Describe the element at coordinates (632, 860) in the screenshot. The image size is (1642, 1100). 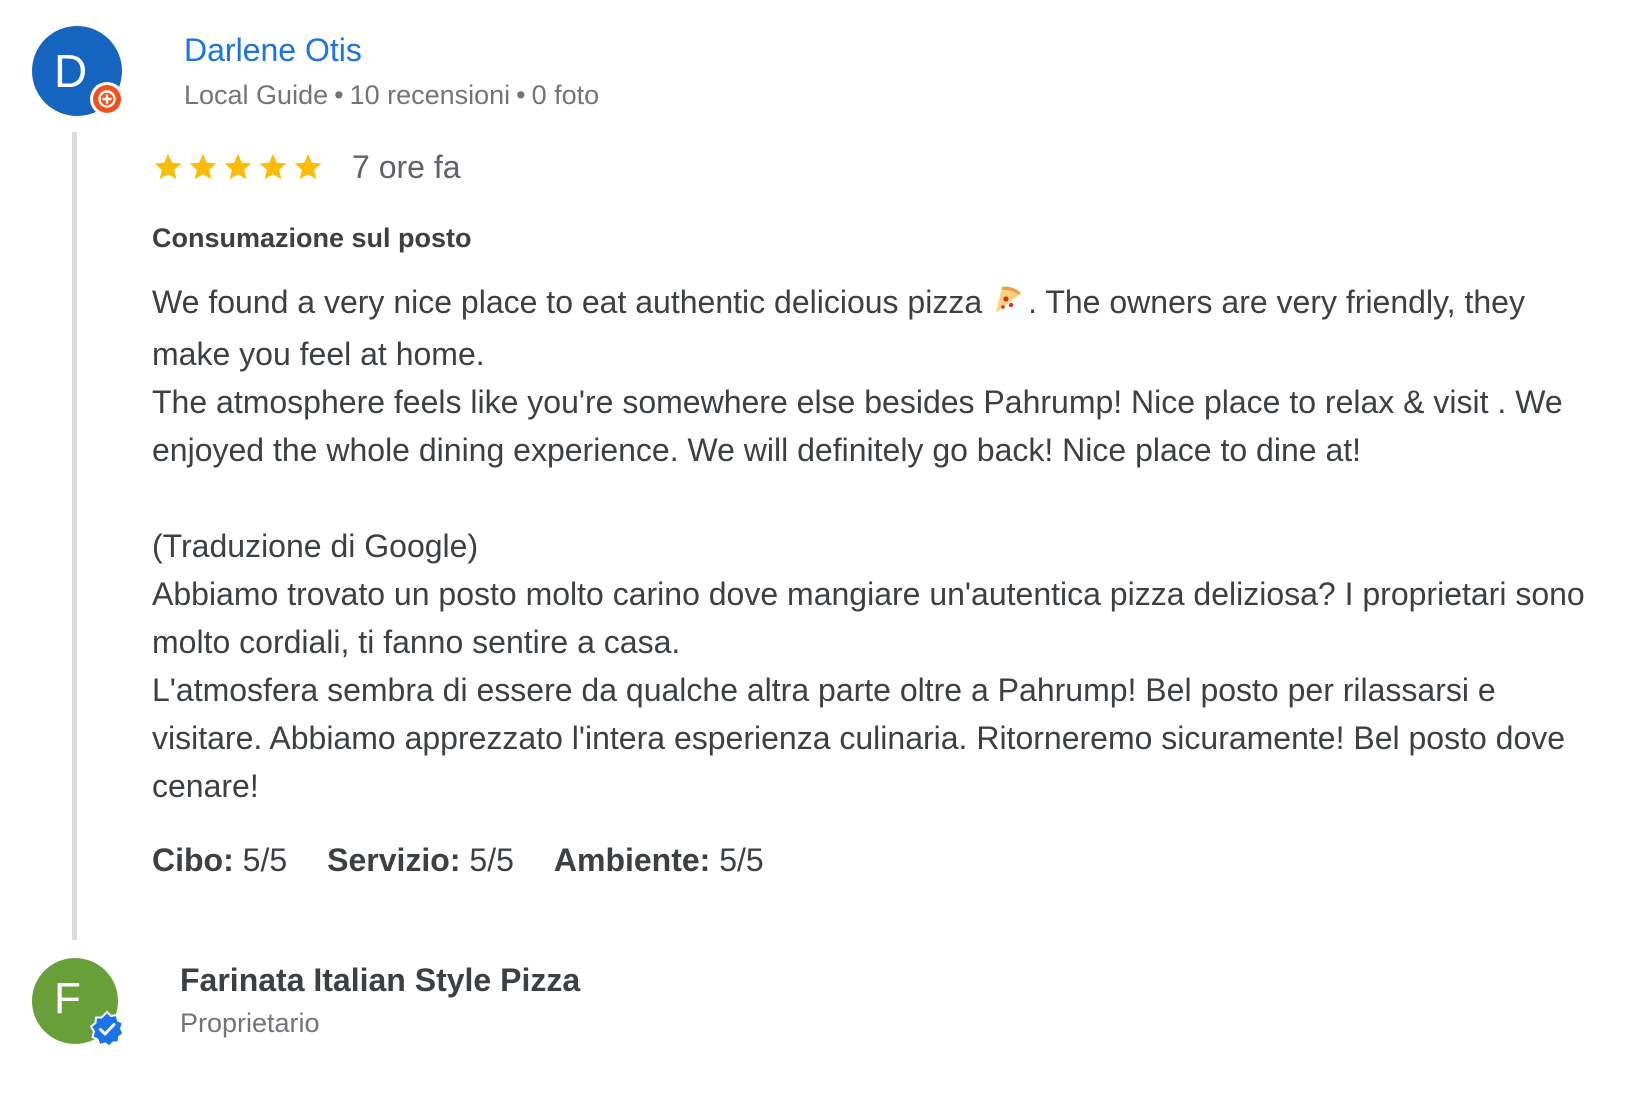
I see `attribute-score-label: Ambiente:` at that location.